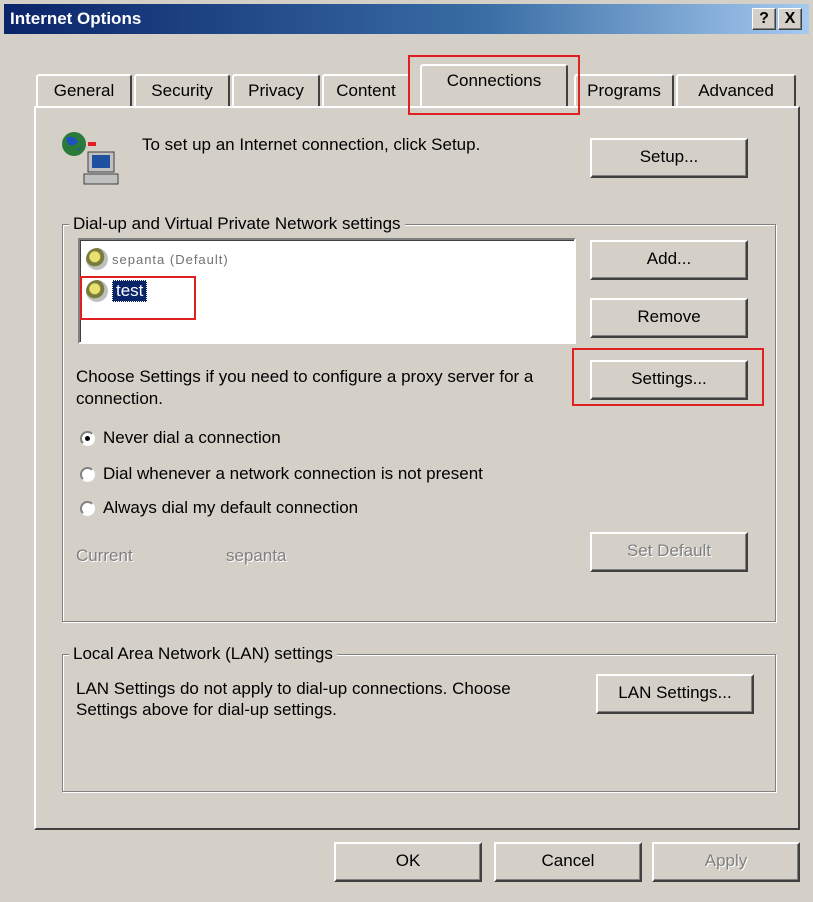 Image resolution: width=813 pixels, height=902 pixels. I want to click on highlight-connections-tab, so click(494, 85).